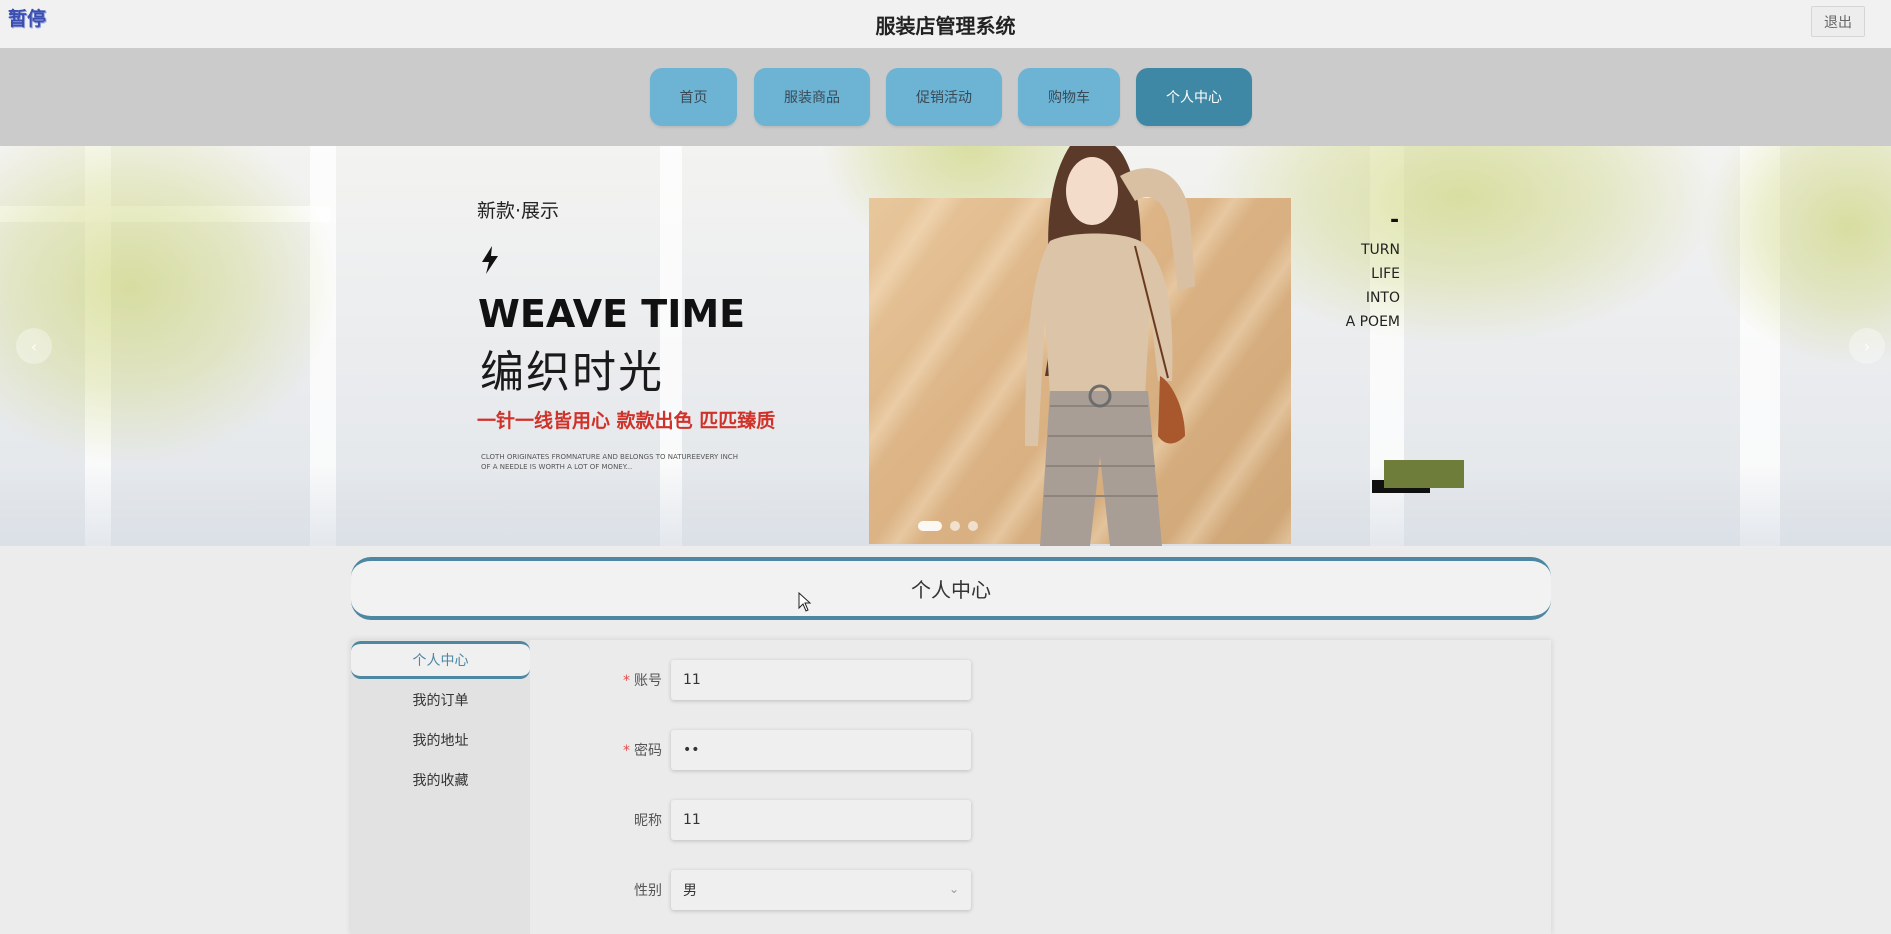 The width and height of the screenshot is (1891, 934). I want to click on gender-select: 男 ⌄, so click(821, 890).